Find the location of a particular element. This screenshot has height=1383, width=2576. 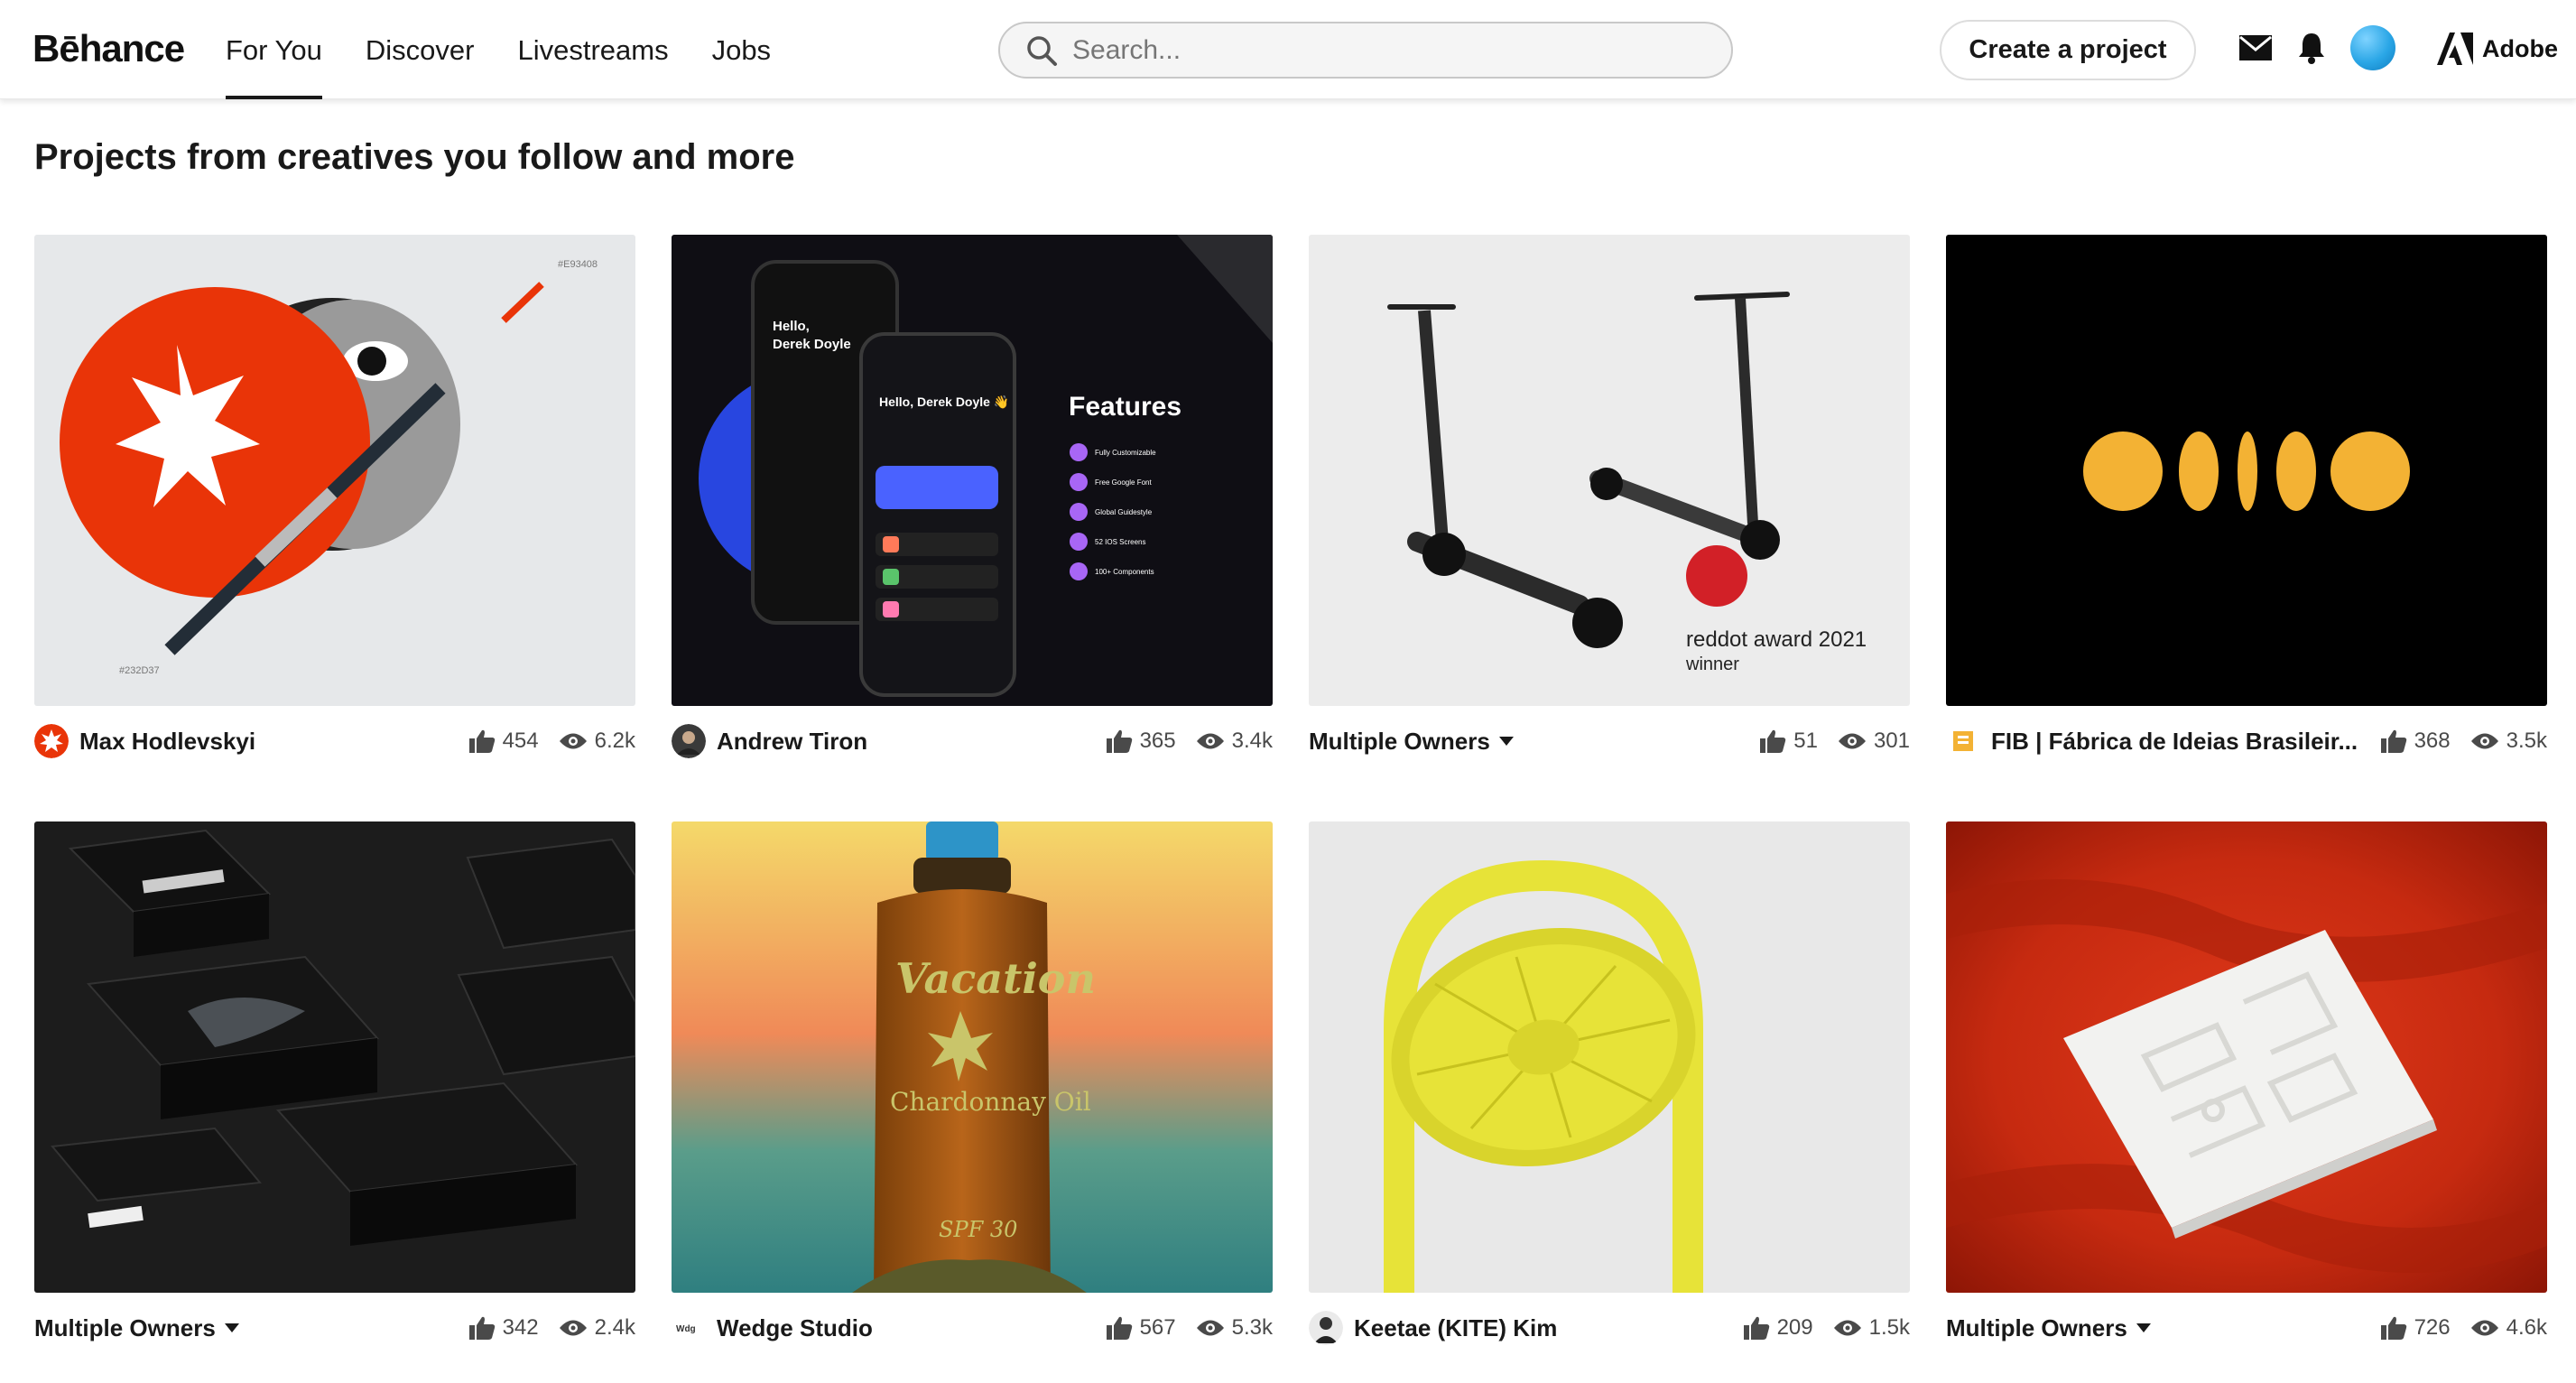

nav-discover: Discover is located at coordinates (421, 49).